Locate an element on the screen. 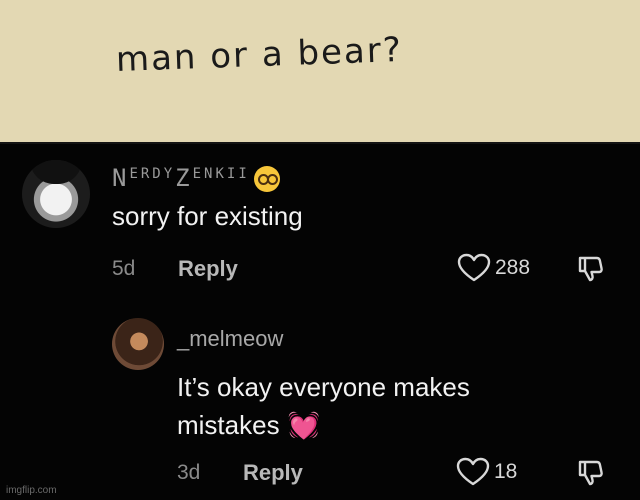 The image size is (640, 500). comment-username: NERDYZENKII is located at coordinates (196, 178).